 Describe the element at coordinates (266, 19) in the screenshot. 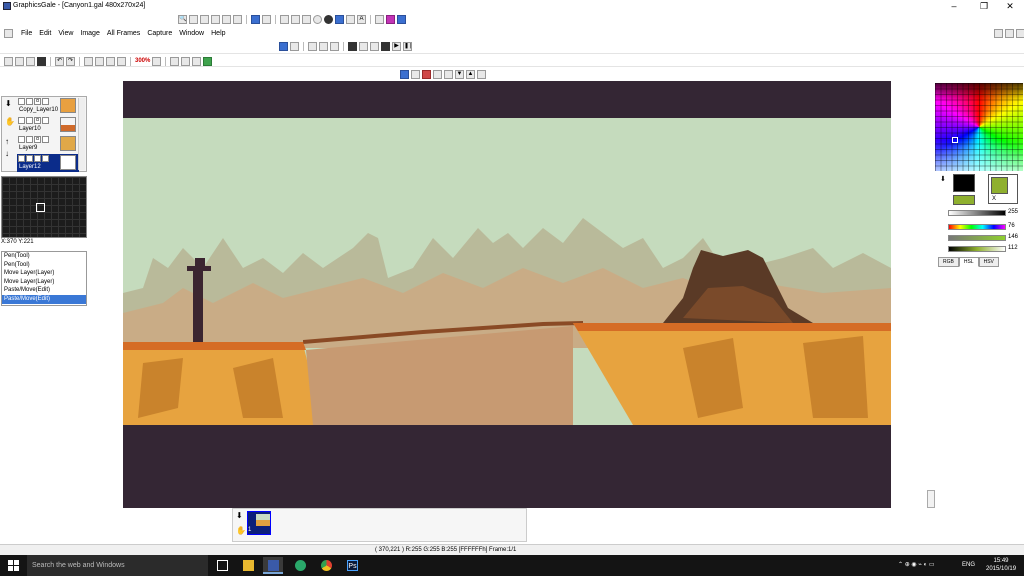

I see `brush-size-icon` at that location.